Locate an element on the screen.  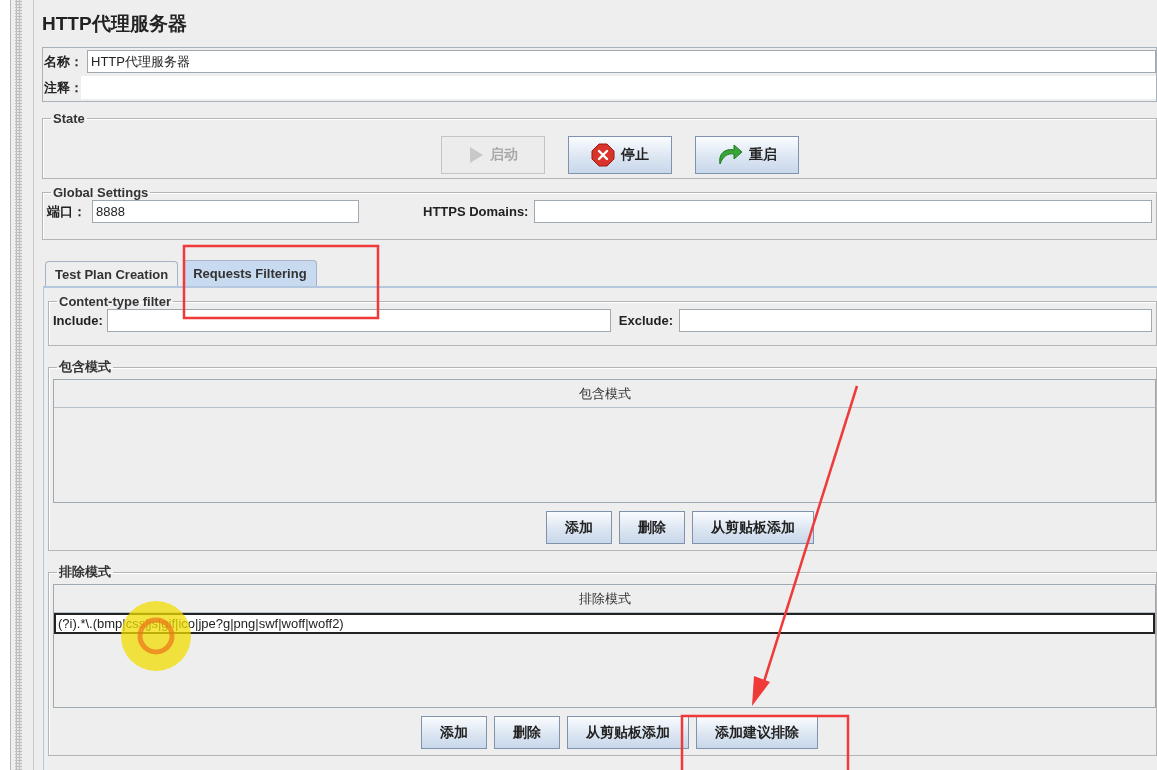
exclude-label: Exclude: is located at coordinates (646, 320).